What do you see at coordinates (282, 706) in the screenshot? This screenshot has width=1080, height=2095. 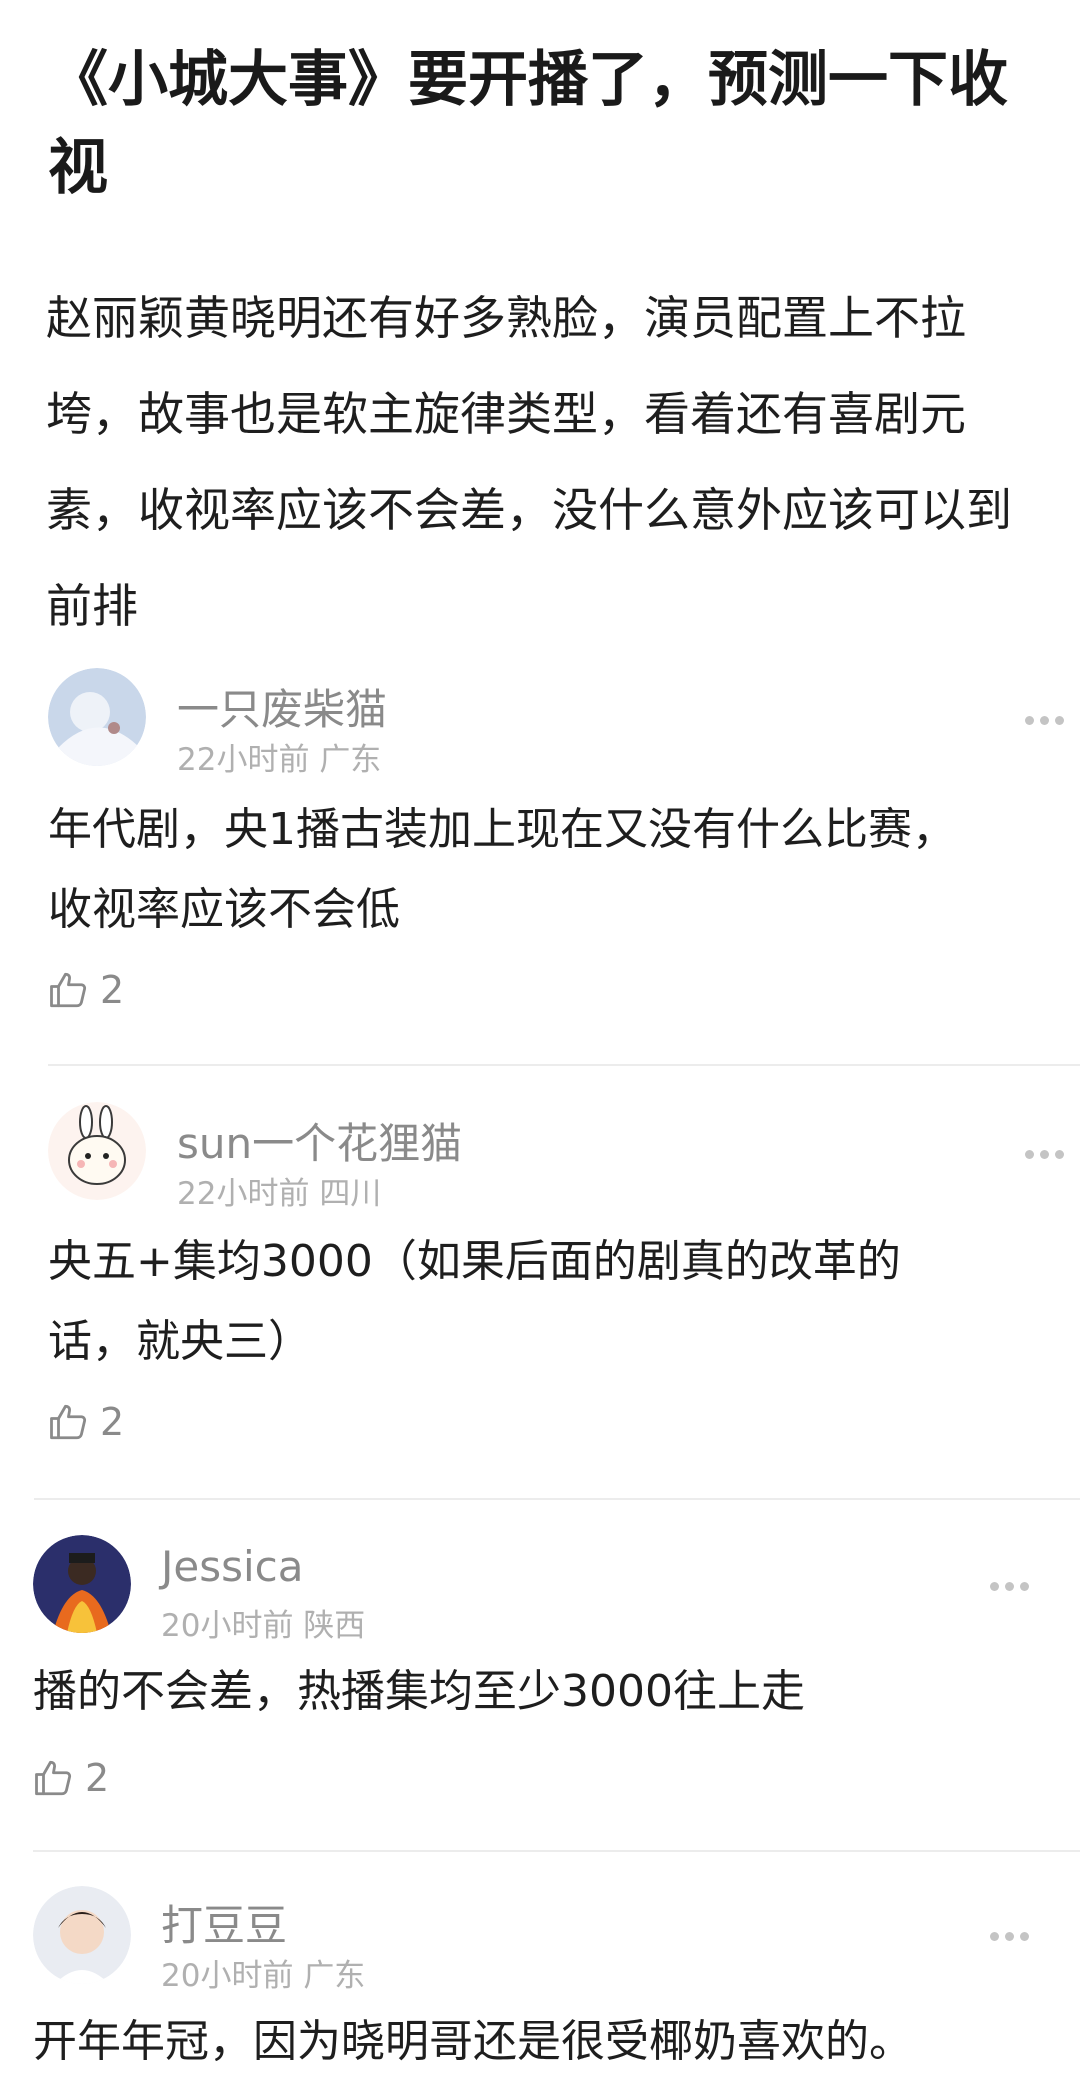 I see `comment-username: 一只废柴猫` at bounding box center [282, 706].